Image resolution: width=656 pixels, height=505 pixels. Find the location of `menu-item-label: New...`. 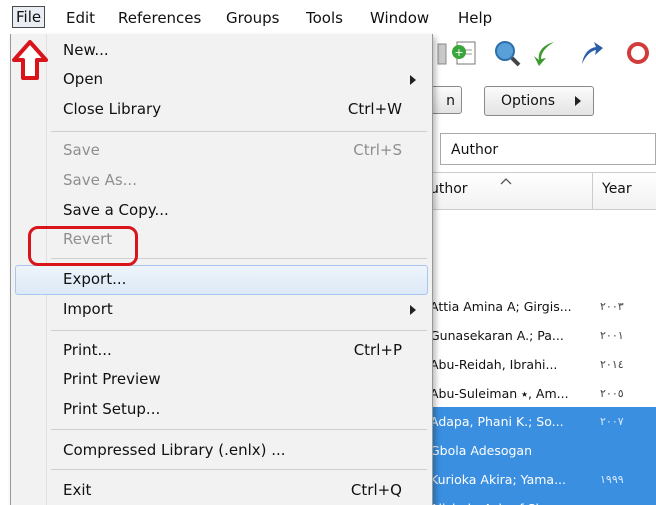

menu-item-label: New... is located at coordinates (86, 50).